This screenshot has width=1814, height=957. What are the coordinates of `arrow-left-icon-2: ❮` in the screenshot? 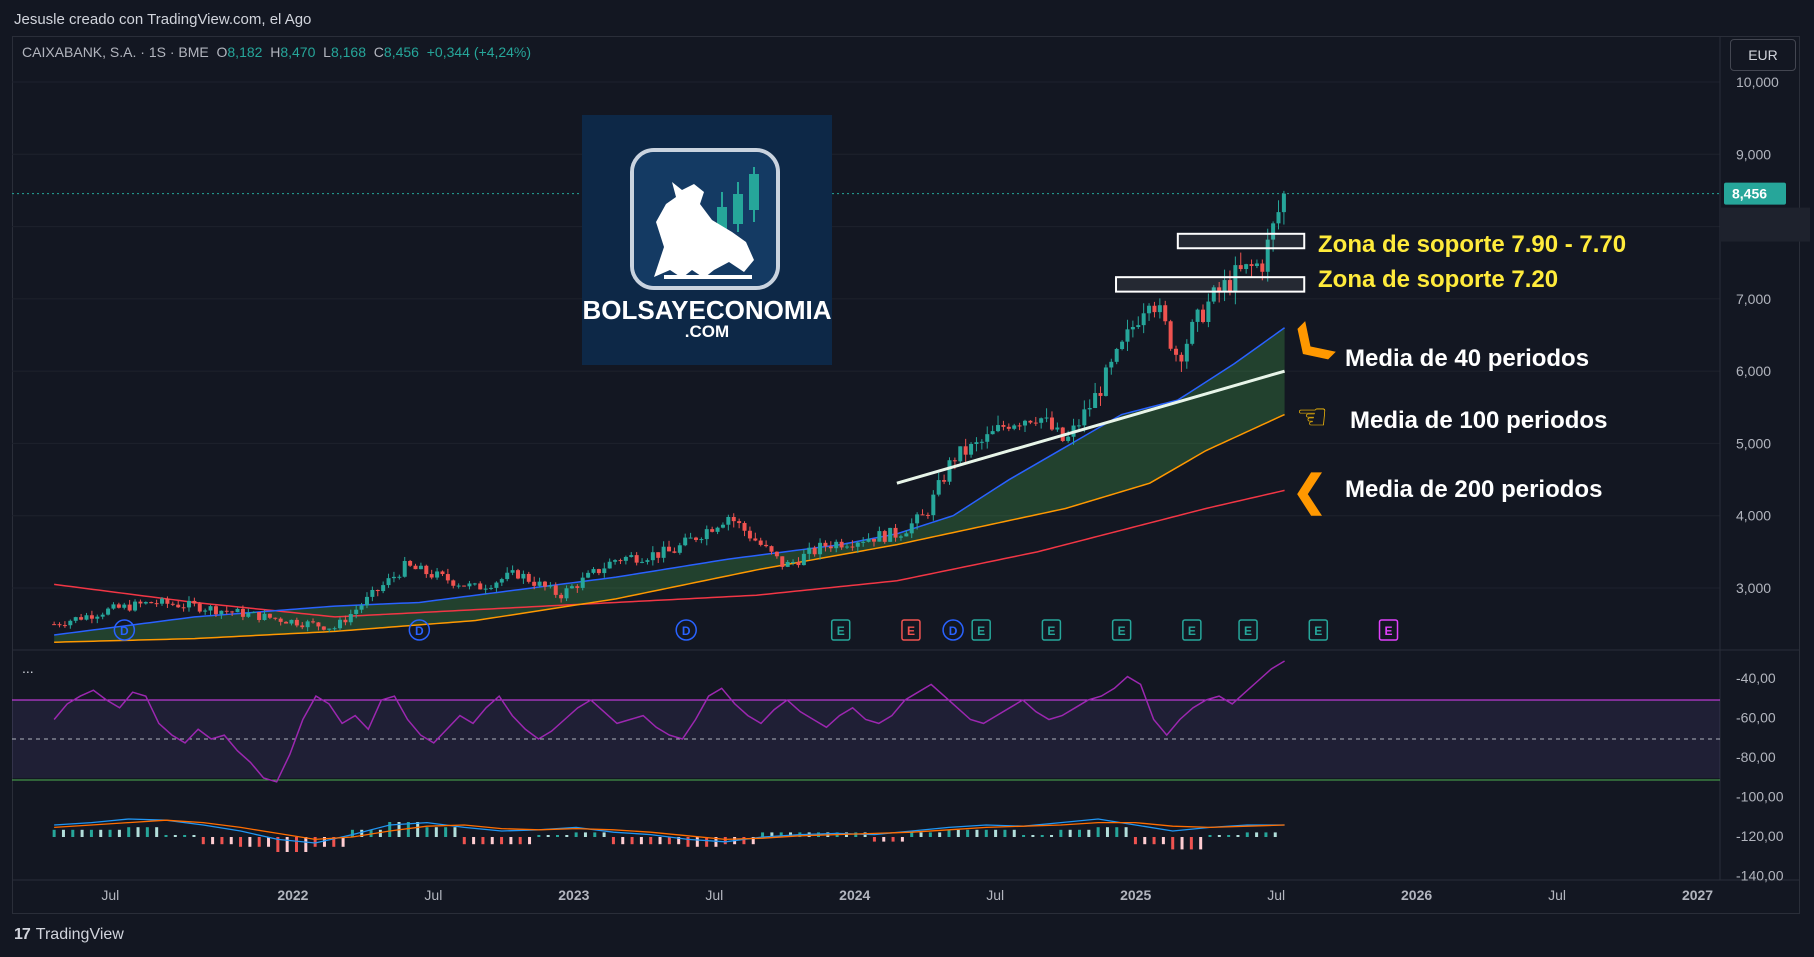 It's located at (1310, 490).